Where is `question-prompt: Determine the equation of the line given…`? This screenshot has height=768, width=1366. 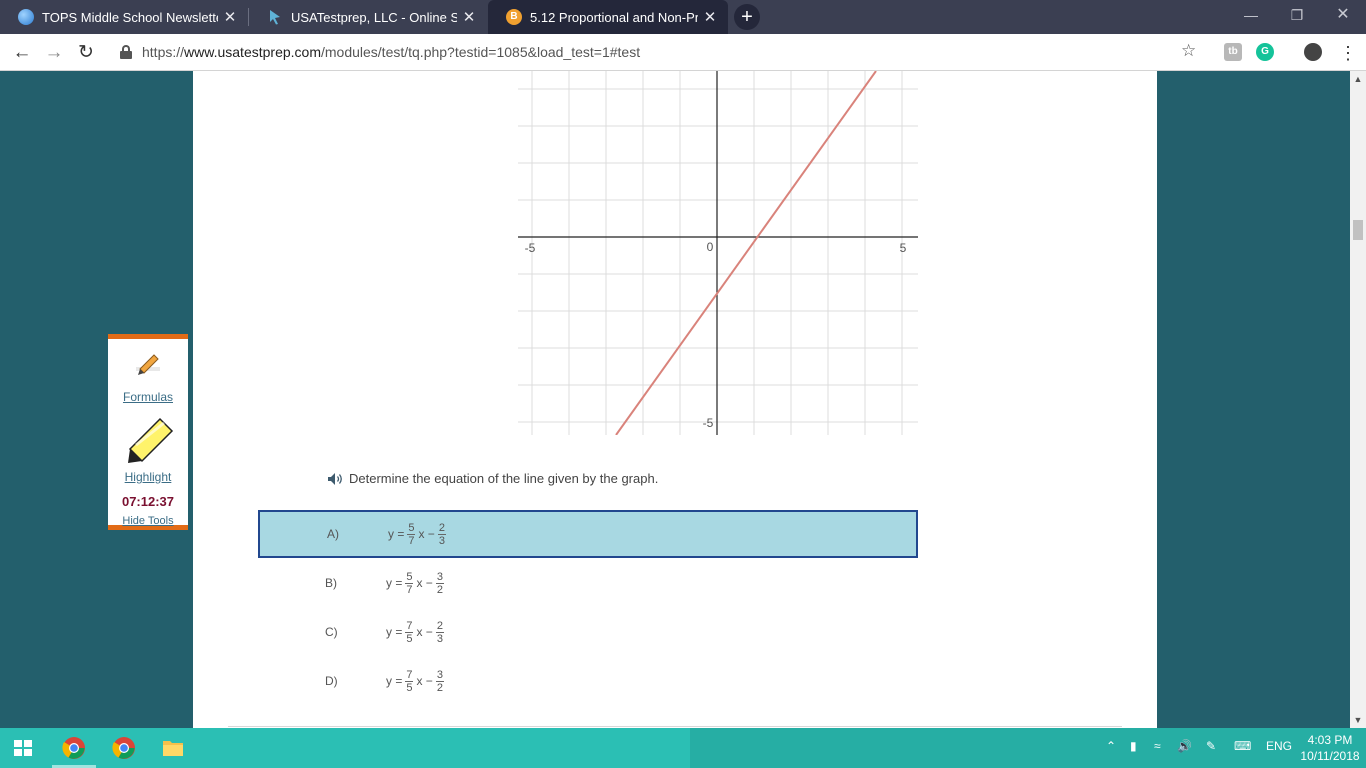
question-prompt: Determine the equation of the line given… is located at coordinates (492, 478).